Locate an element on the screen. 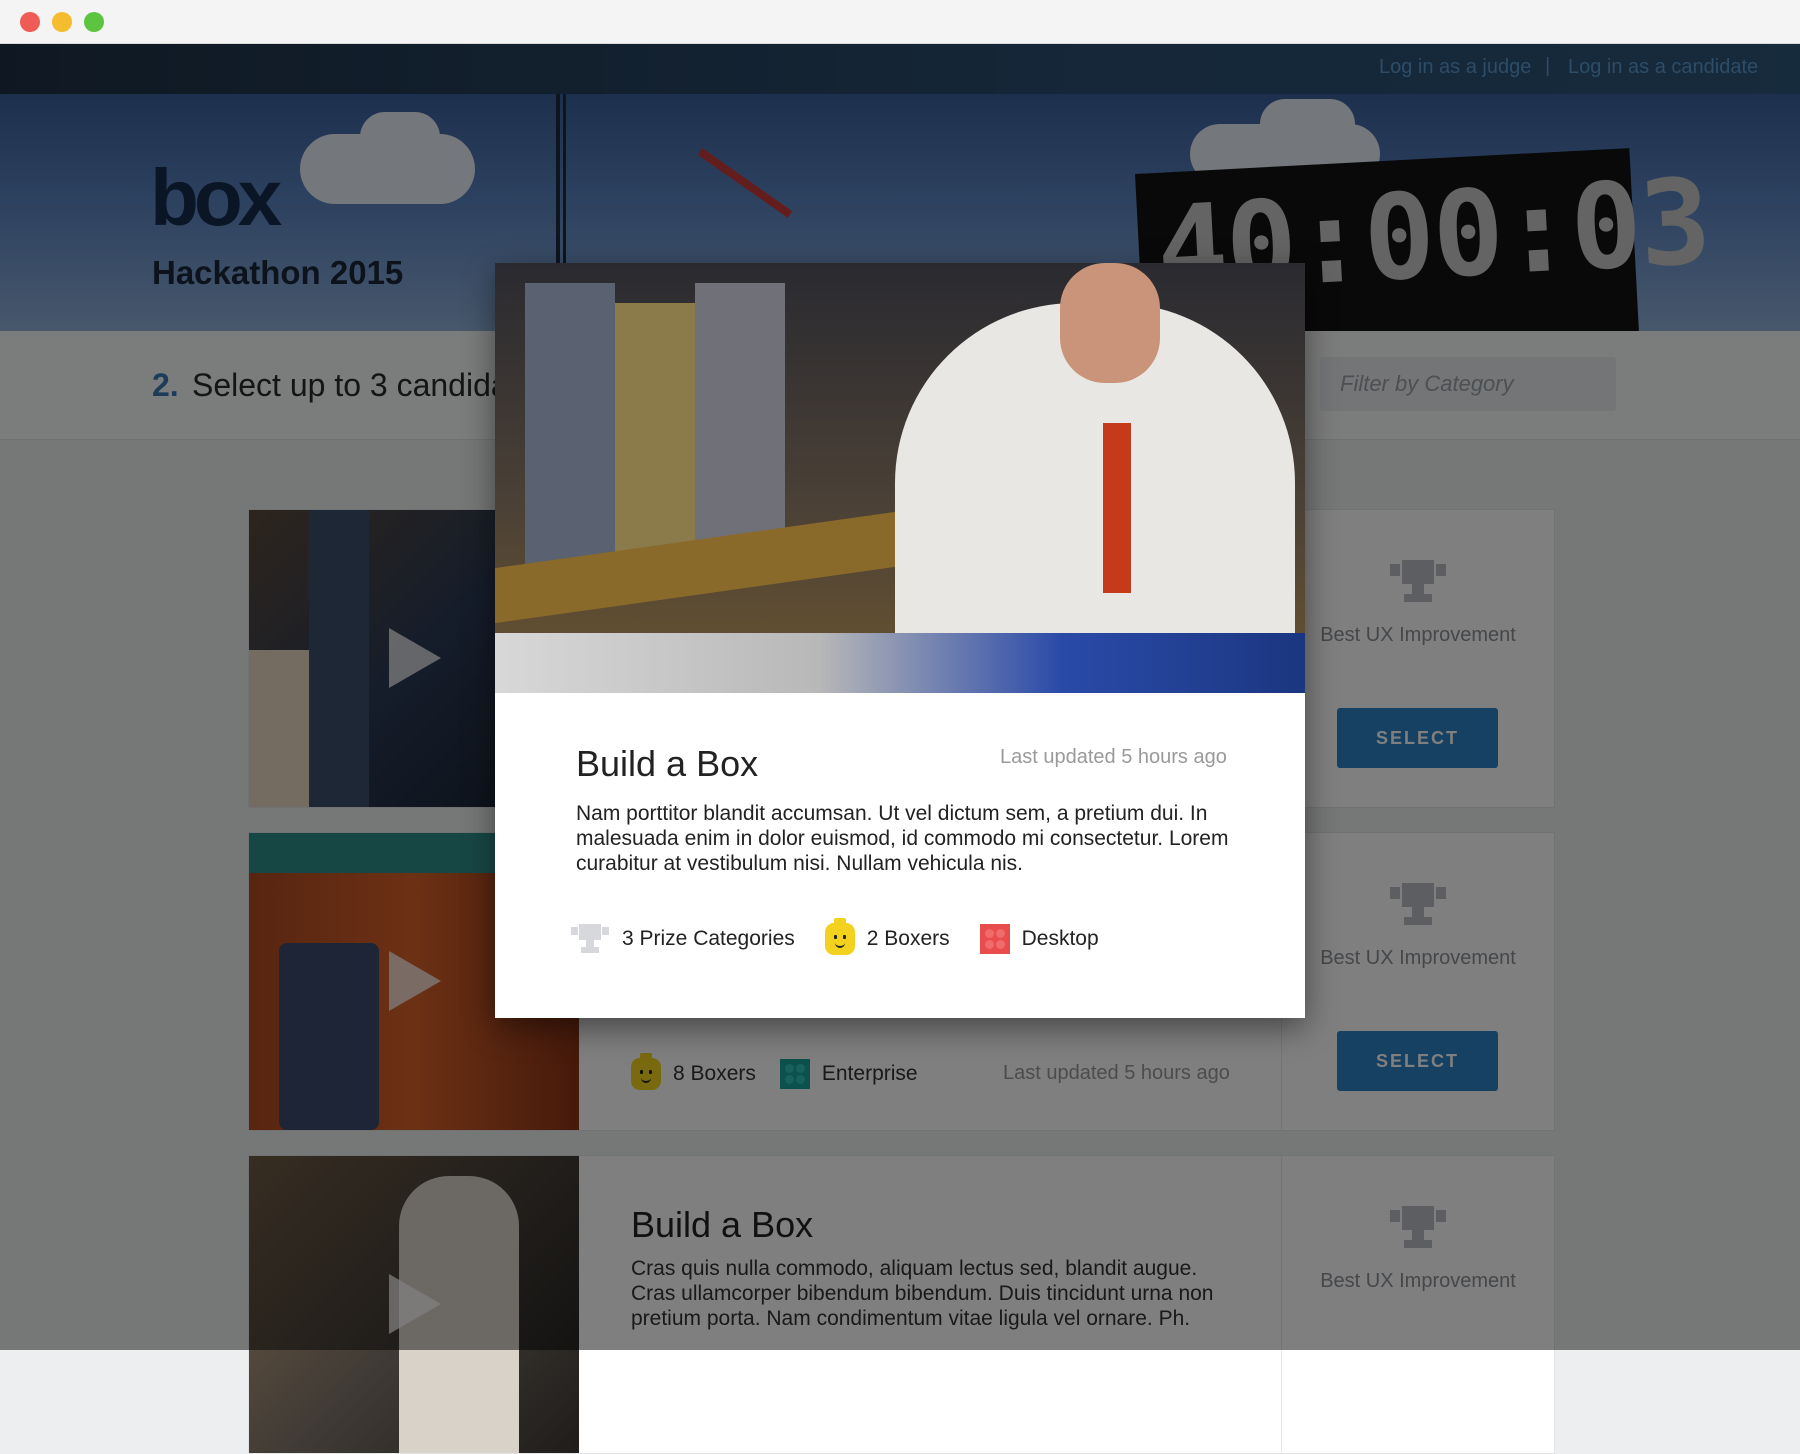 Image resolution: width=1800 pixels, height=1454 pixels. platform-label: Desktop is located at coordinates (1060, 938).